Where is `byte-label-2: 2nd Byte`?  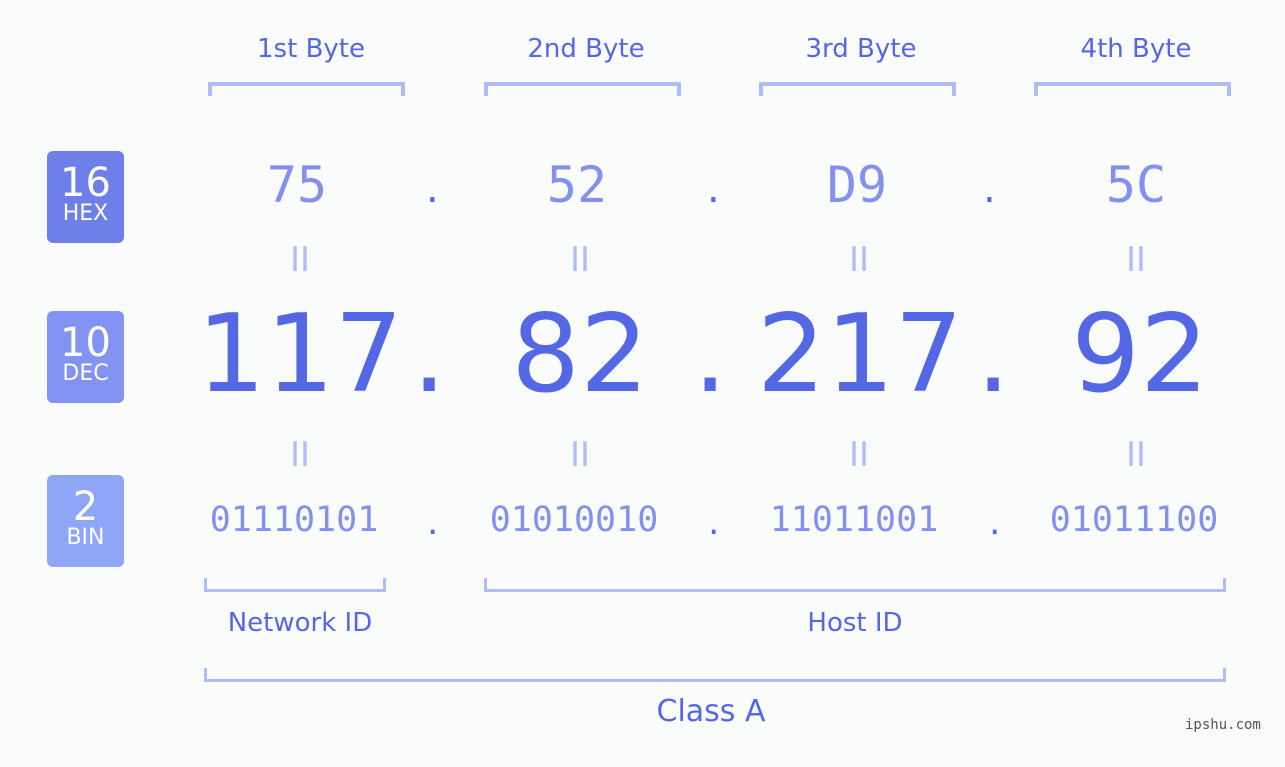
byte-label-2: 2nd Byte is located at coordinates (586, 49).